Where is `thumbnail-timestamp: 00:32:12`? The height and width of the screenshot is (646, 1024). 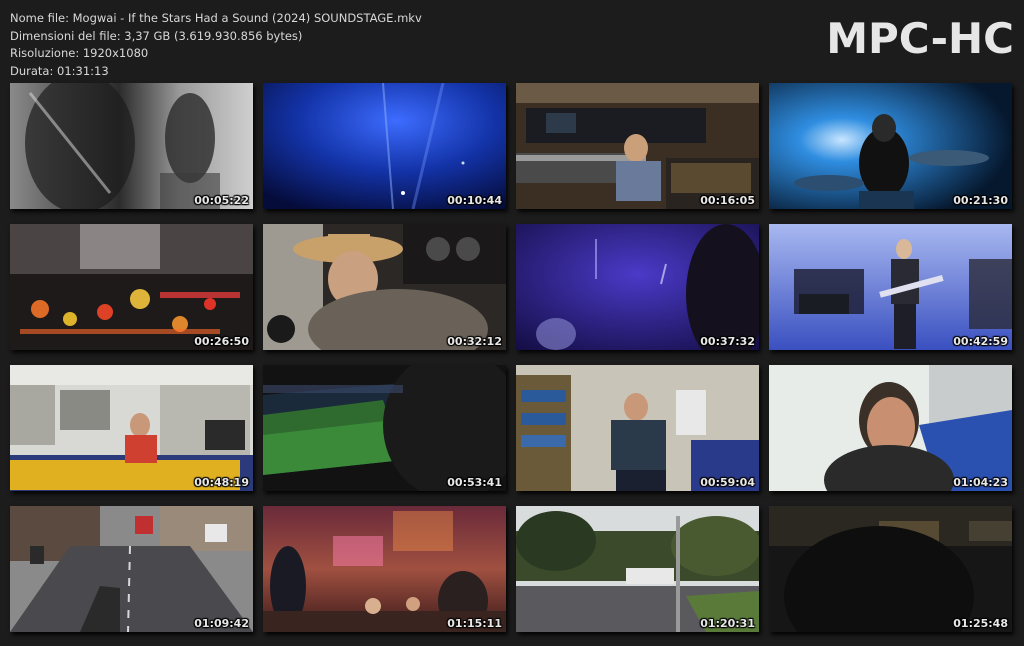
thumbnail-timestamp: 00:32:12 is located at coordinates (474, 341).